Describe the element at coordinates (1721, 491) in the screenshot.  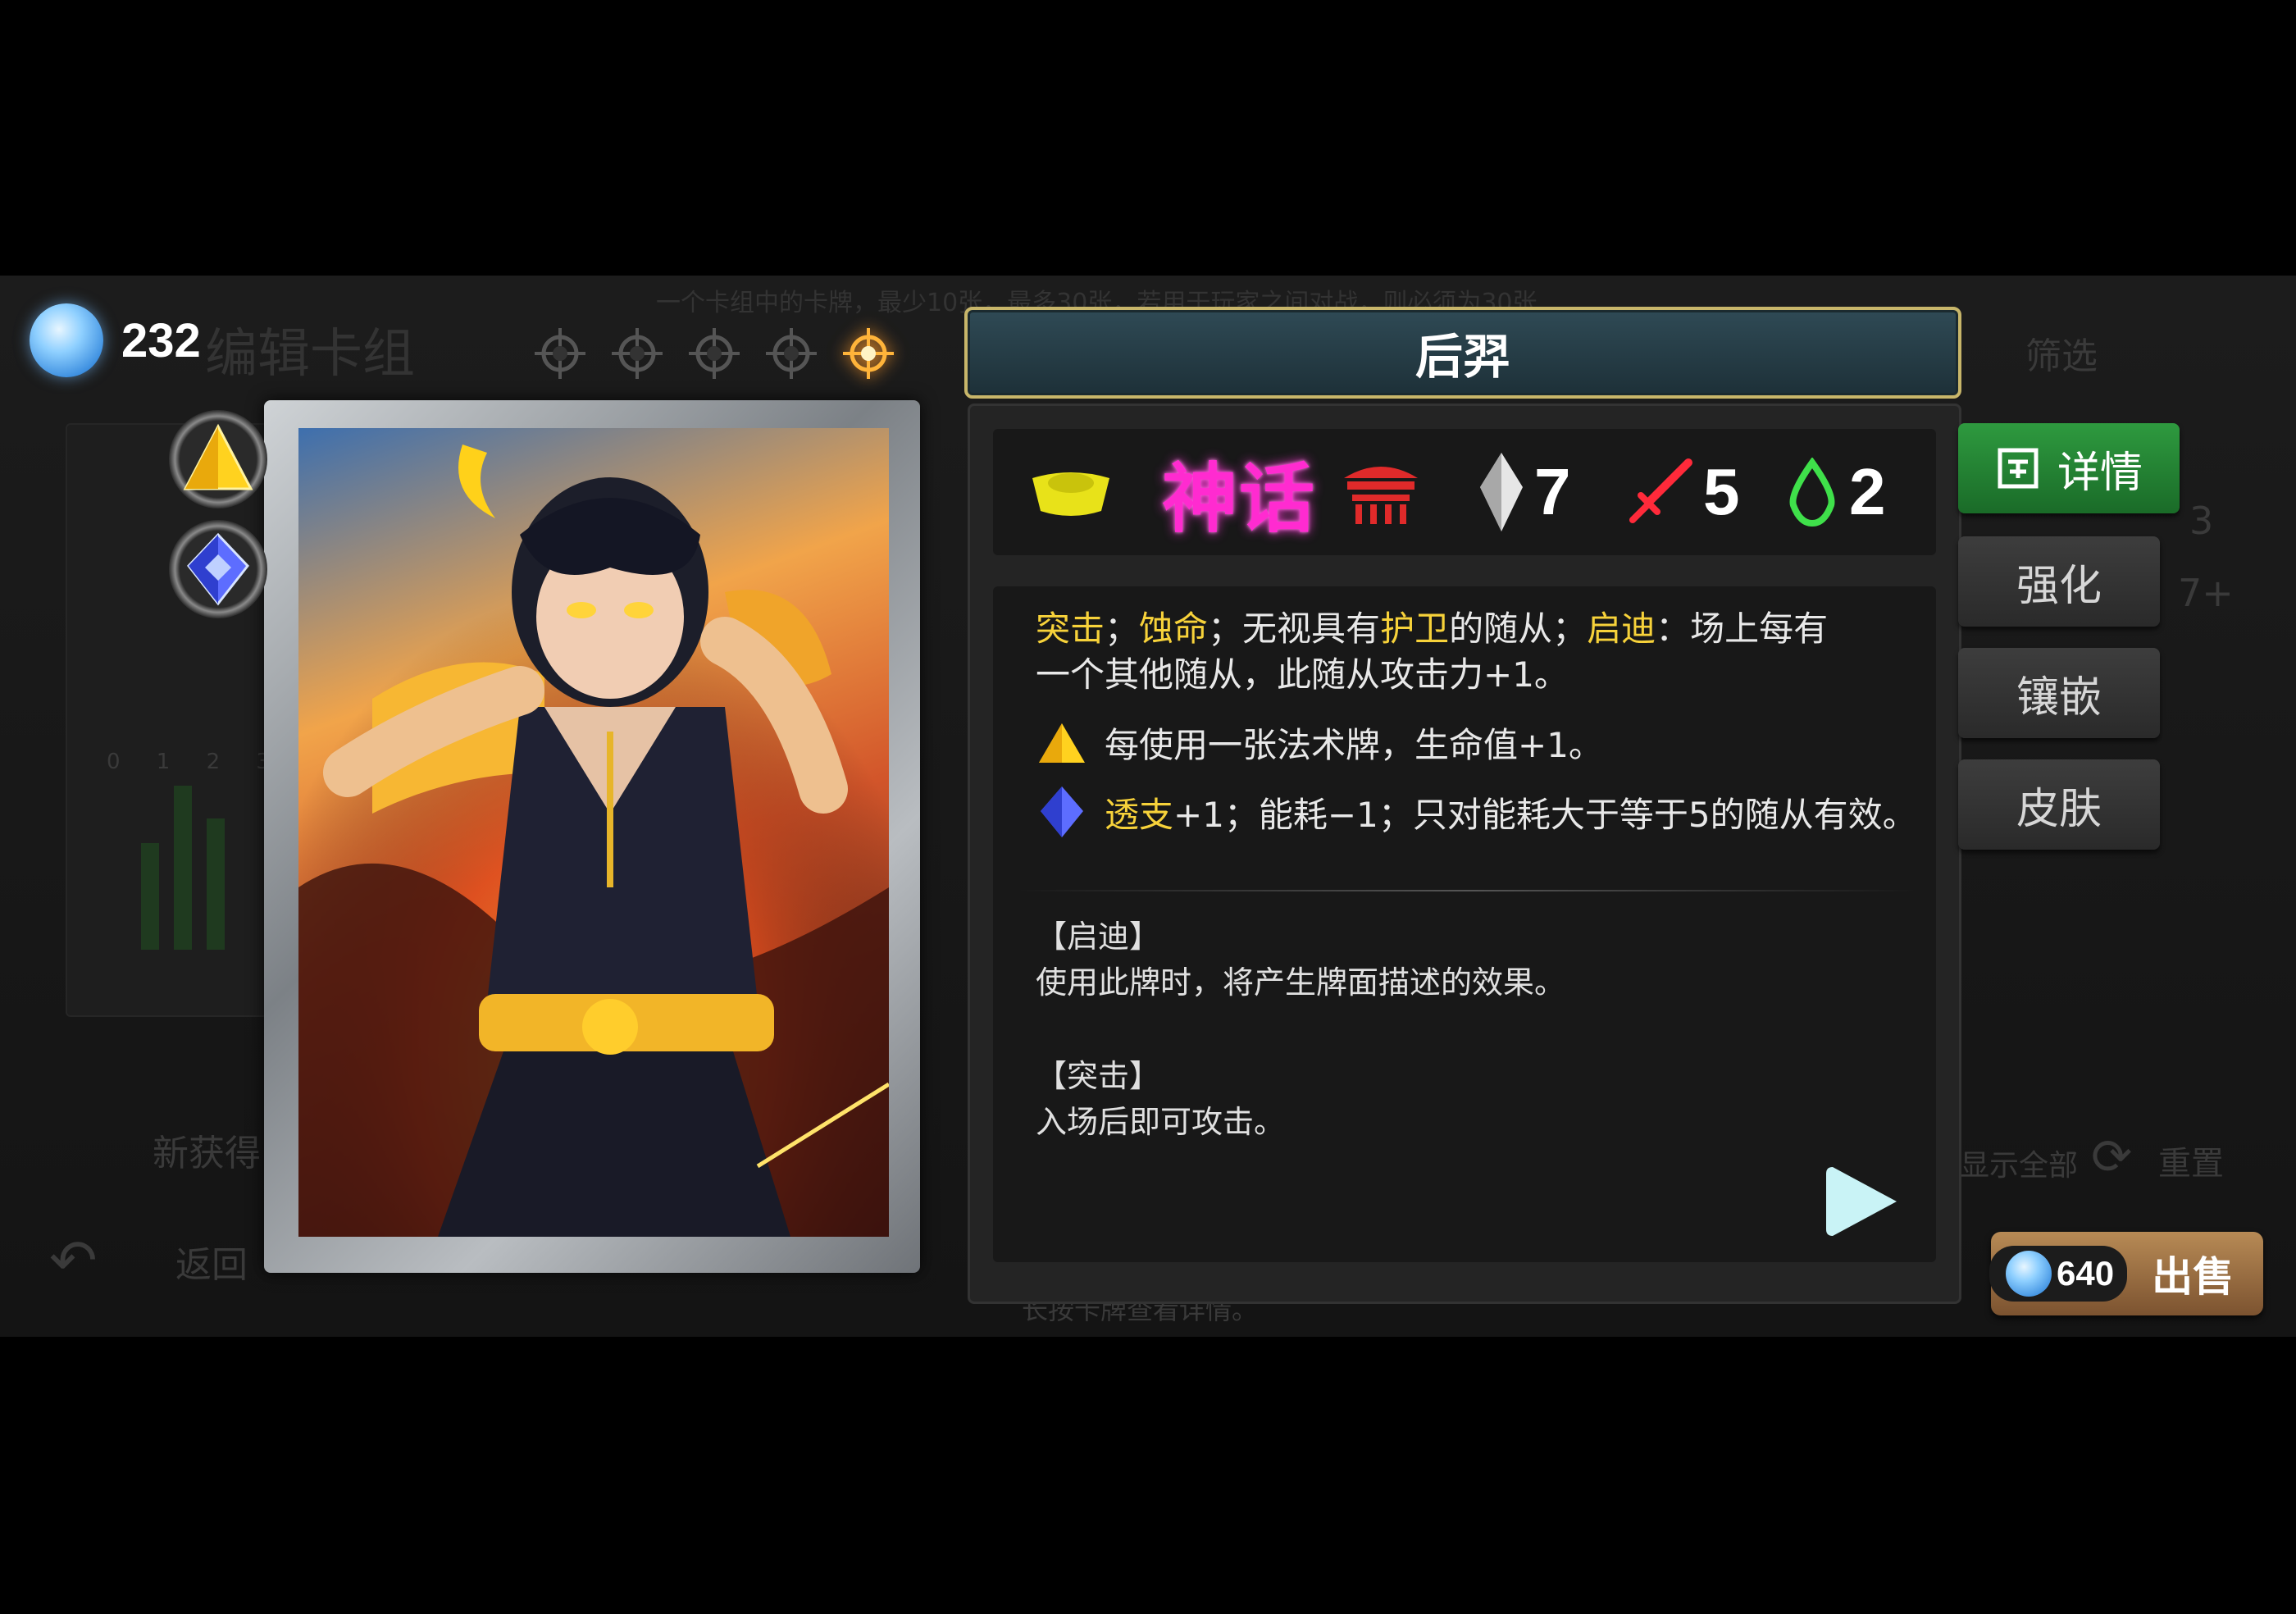
I see `attack-value: 5` at that location.